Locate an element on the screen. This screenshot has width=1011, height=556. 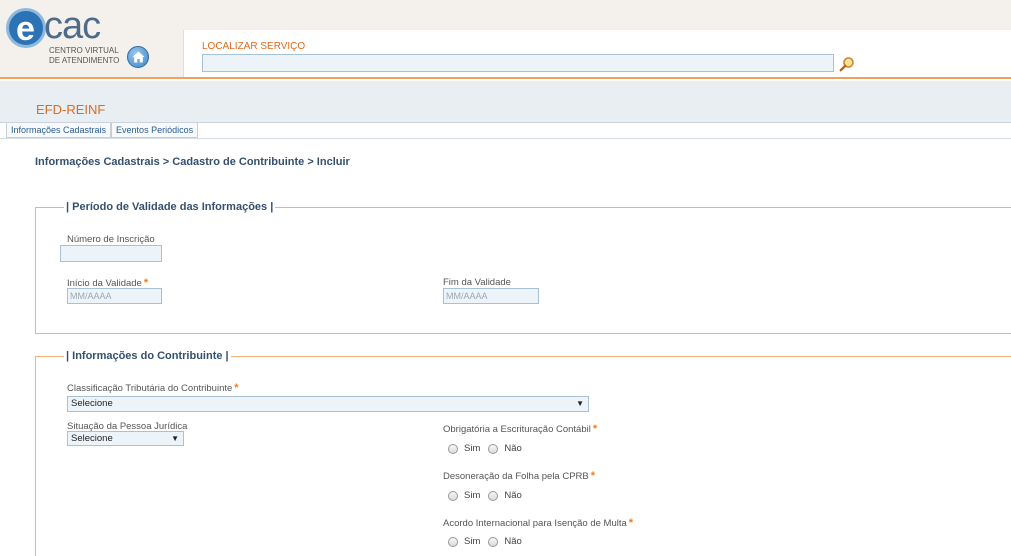
inicio-validade-input: MM/AAAA is located at coordinates (114, 296).